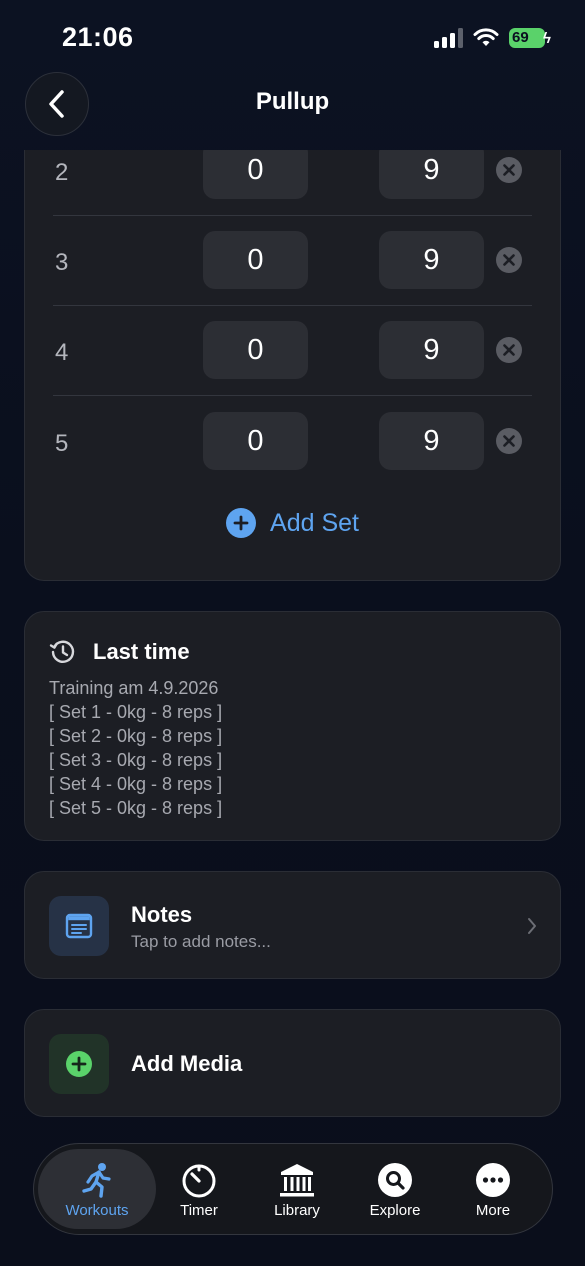 This screenshot has width=585, height=1266. What do you see at coordinates (292, 1063) in the screenshot?
I see `add-media-card: Add Media` at bounding box center [292, 1063].